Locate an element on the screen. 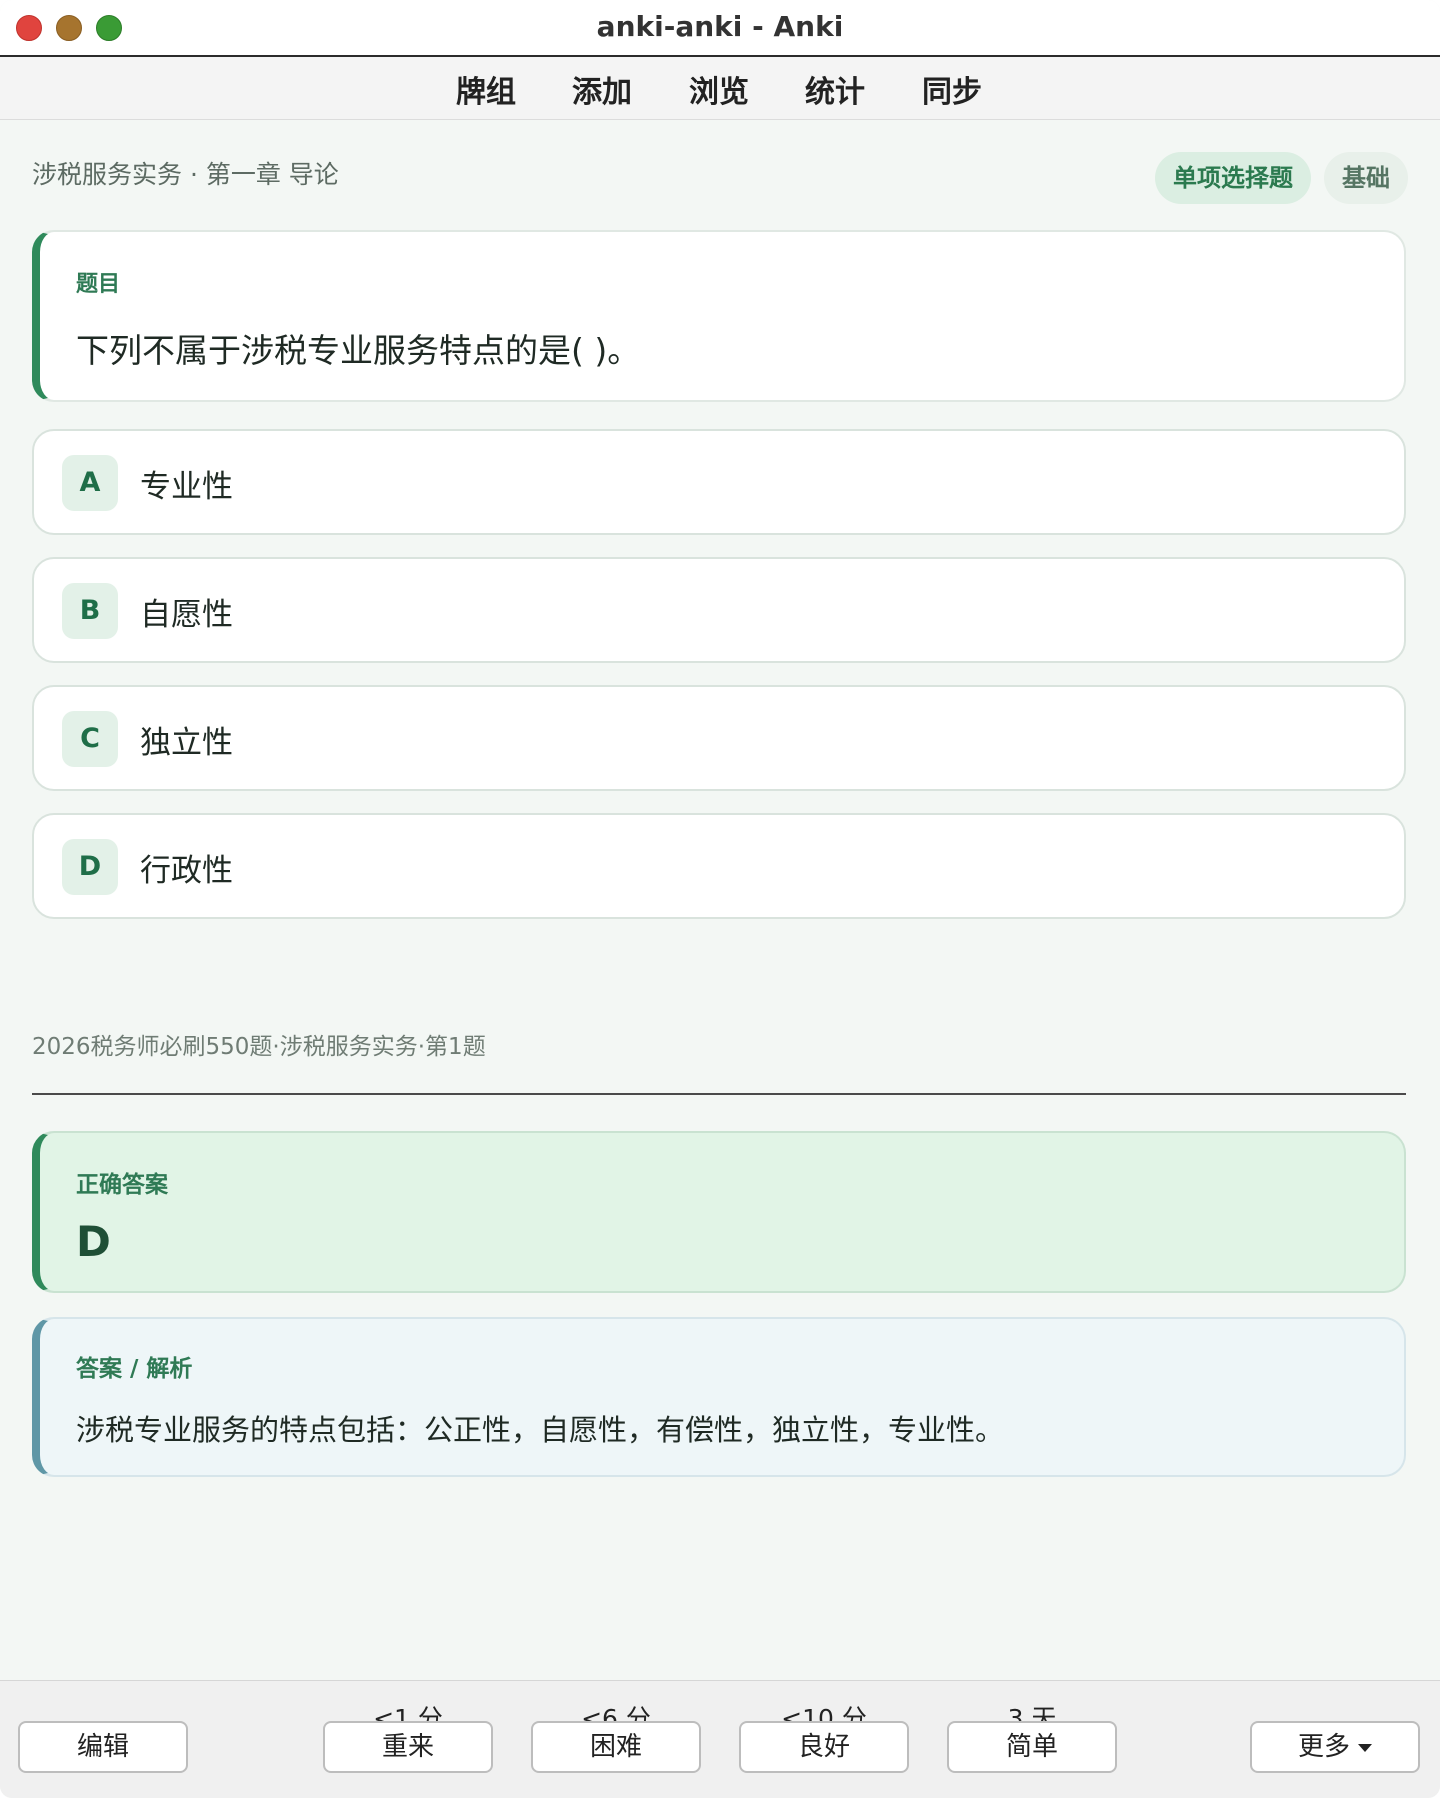  again-button: 重来 is located at coordinates (408, 1747).